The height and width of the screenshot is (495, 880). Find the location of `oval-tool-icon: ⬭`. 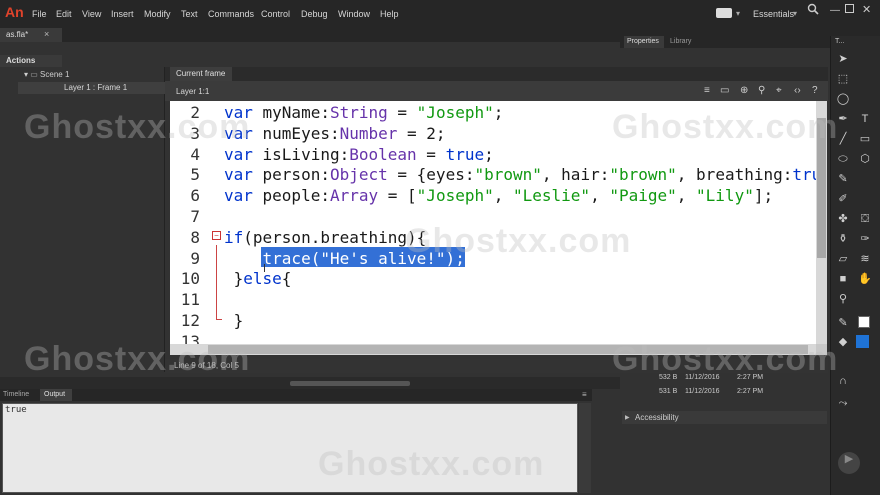

oval-tool-icon: ⬭ is located at coordinates (843, 159).